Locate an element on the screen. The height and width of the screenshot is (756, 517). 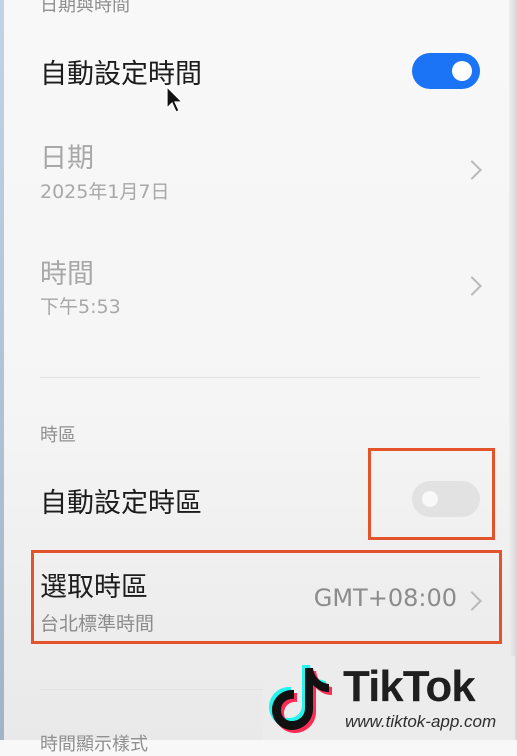
tiktok-watermark: TikTok www.tiktok-app.com is located at coordinates (389, 698).